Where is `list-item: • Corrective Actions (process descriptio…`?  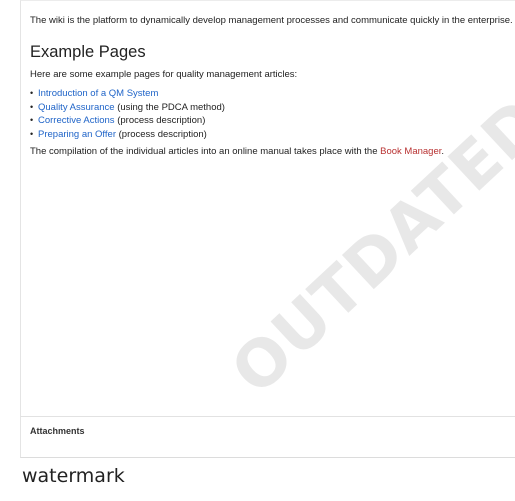
list-item: • Corrective Actions (process descriptio… is located at coordinates (272, 121).